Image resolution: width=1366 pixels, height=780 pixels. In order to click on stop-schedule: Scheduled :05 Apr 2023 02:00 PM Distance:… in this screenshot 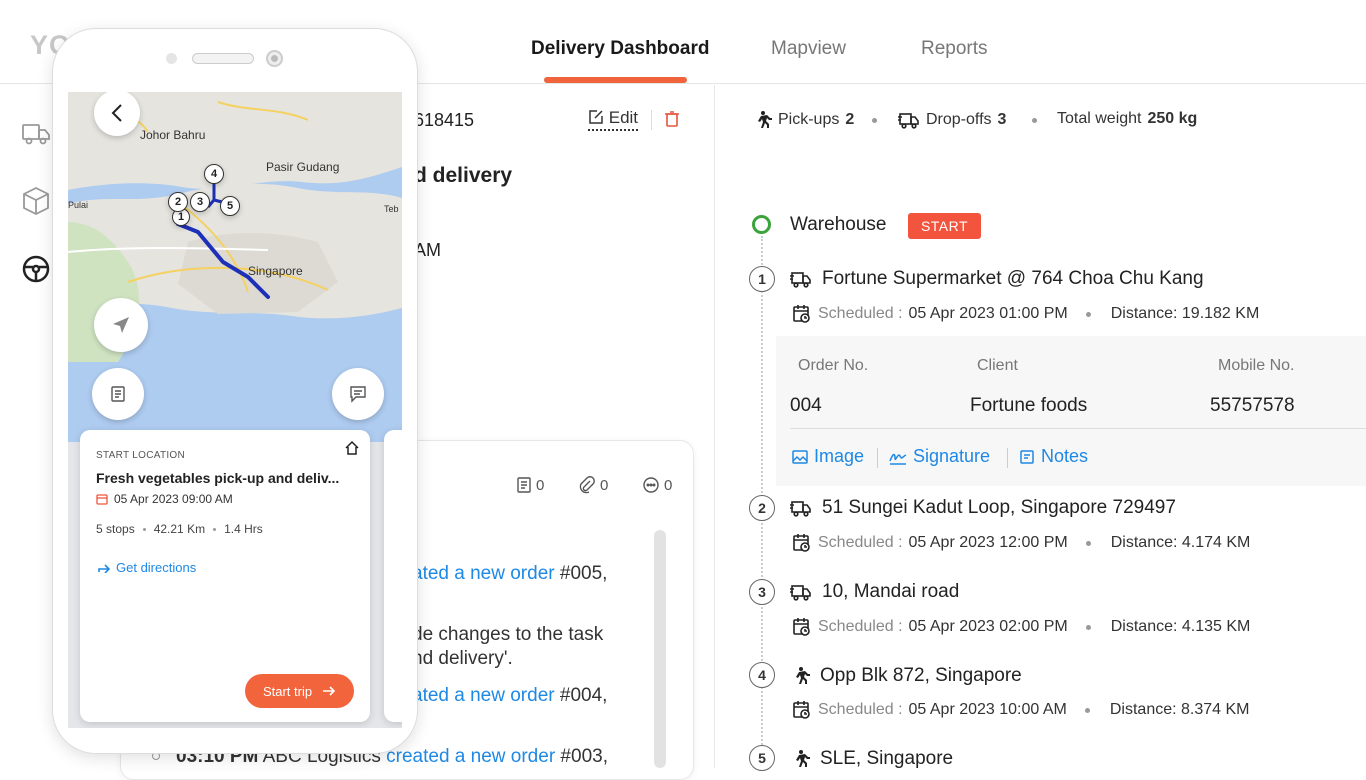, I will do `click(1021, 627)`.